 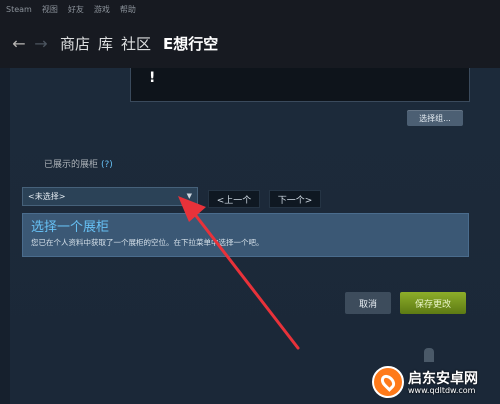 What do you see at coordinates (442, 390) in the screenshot?
I see `watermark-url: www.qdltdw.com` at bounding box center [442, 390].